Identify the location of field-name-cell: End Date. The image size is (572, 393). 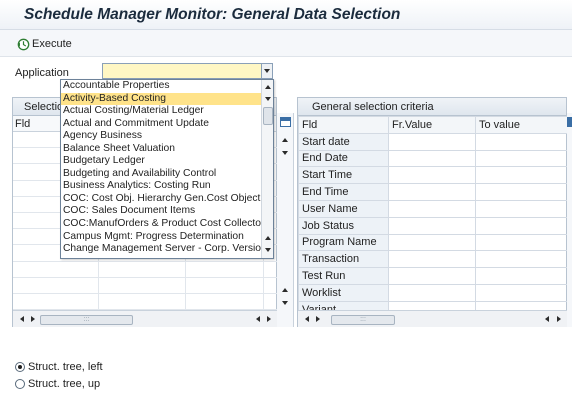
(343, 158).